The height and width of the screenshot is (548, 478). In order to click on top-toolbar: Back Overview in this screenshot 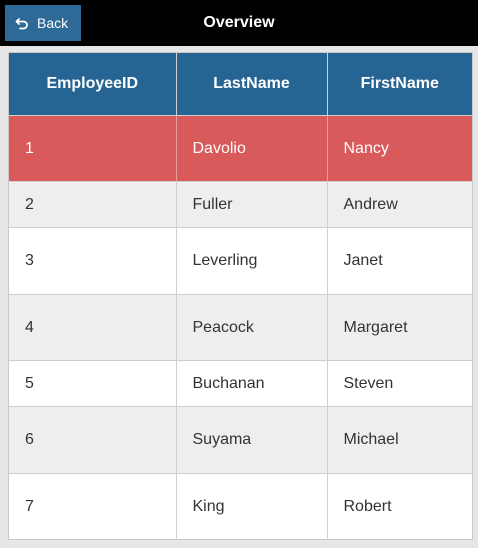, I will do `click(239, 23)`.